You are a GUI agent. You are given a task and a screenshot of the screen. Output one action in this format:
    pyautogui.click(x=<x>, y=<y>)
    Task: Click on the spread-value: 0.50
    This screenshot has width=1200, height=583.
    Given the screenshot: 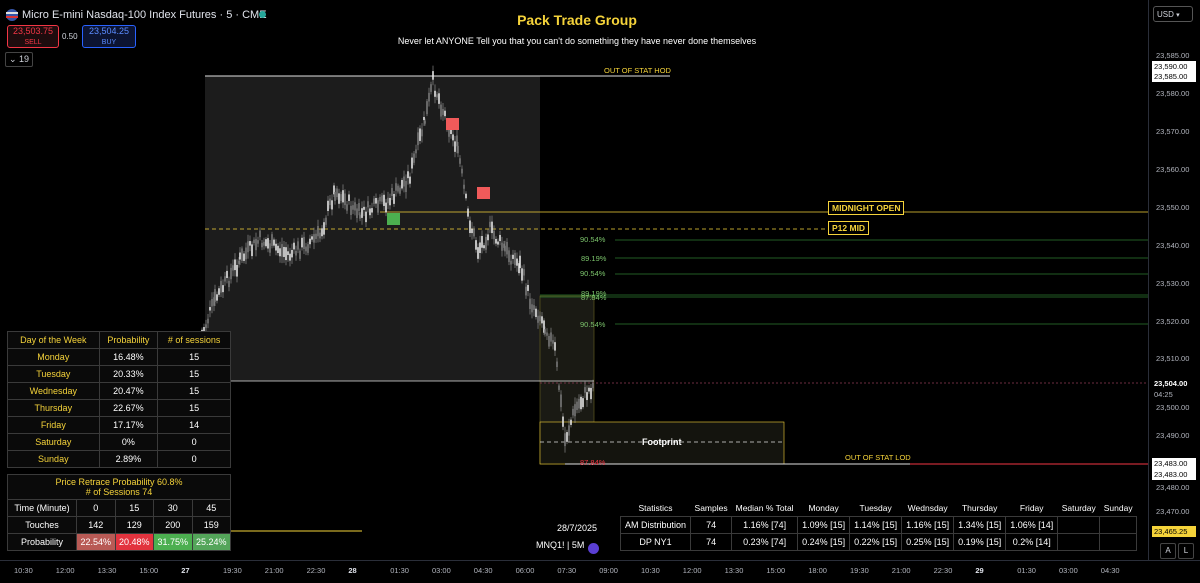 What is the action you would take?
    pyautogui.click(x=70, y=36)
    